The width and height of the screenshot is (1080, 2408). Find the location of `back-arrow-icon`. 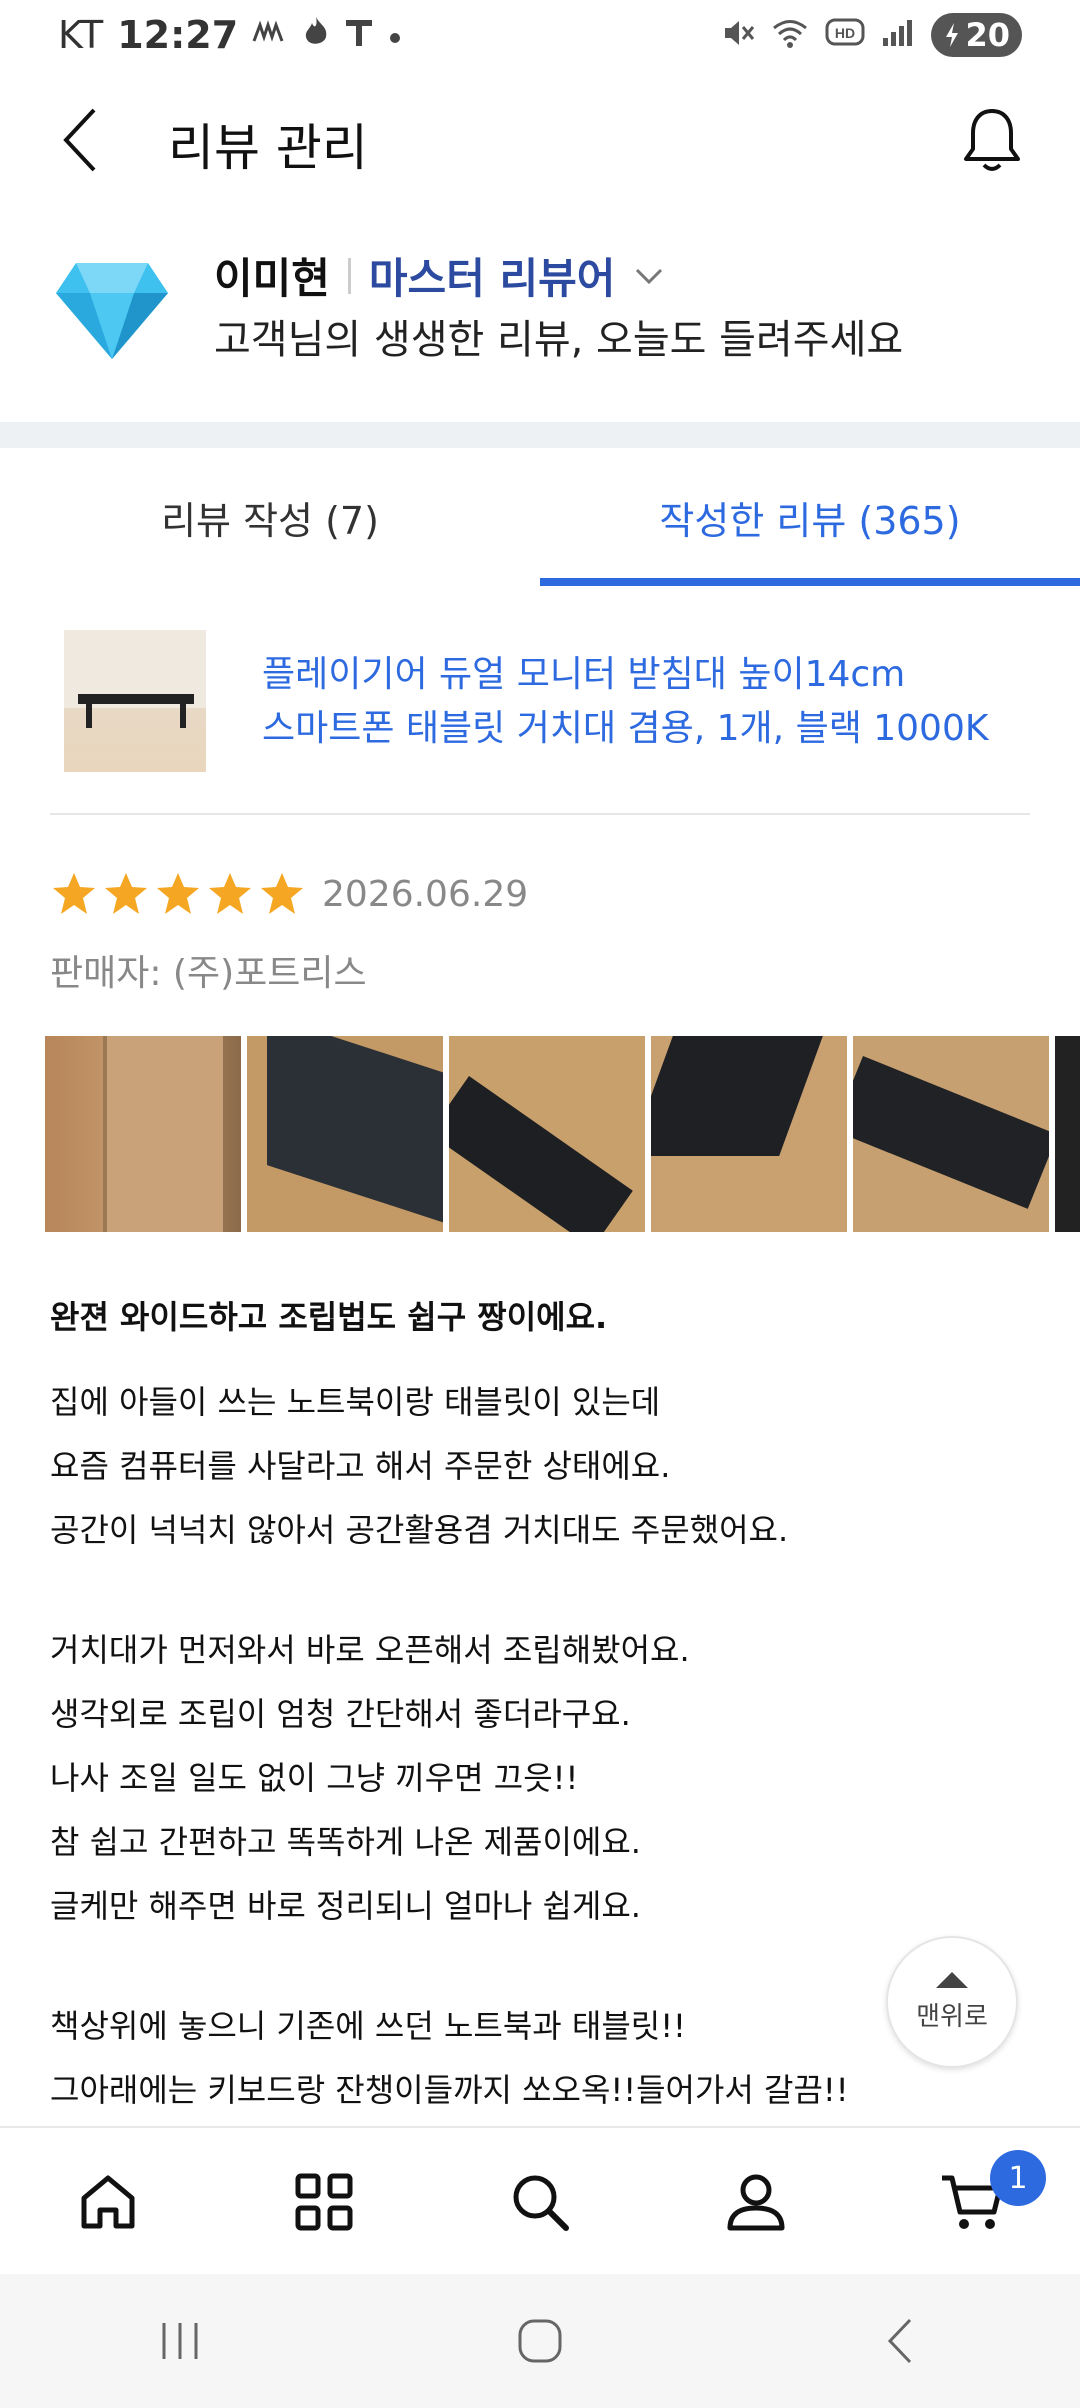

back-arrow-icon is located at coordinates (899, 2341).